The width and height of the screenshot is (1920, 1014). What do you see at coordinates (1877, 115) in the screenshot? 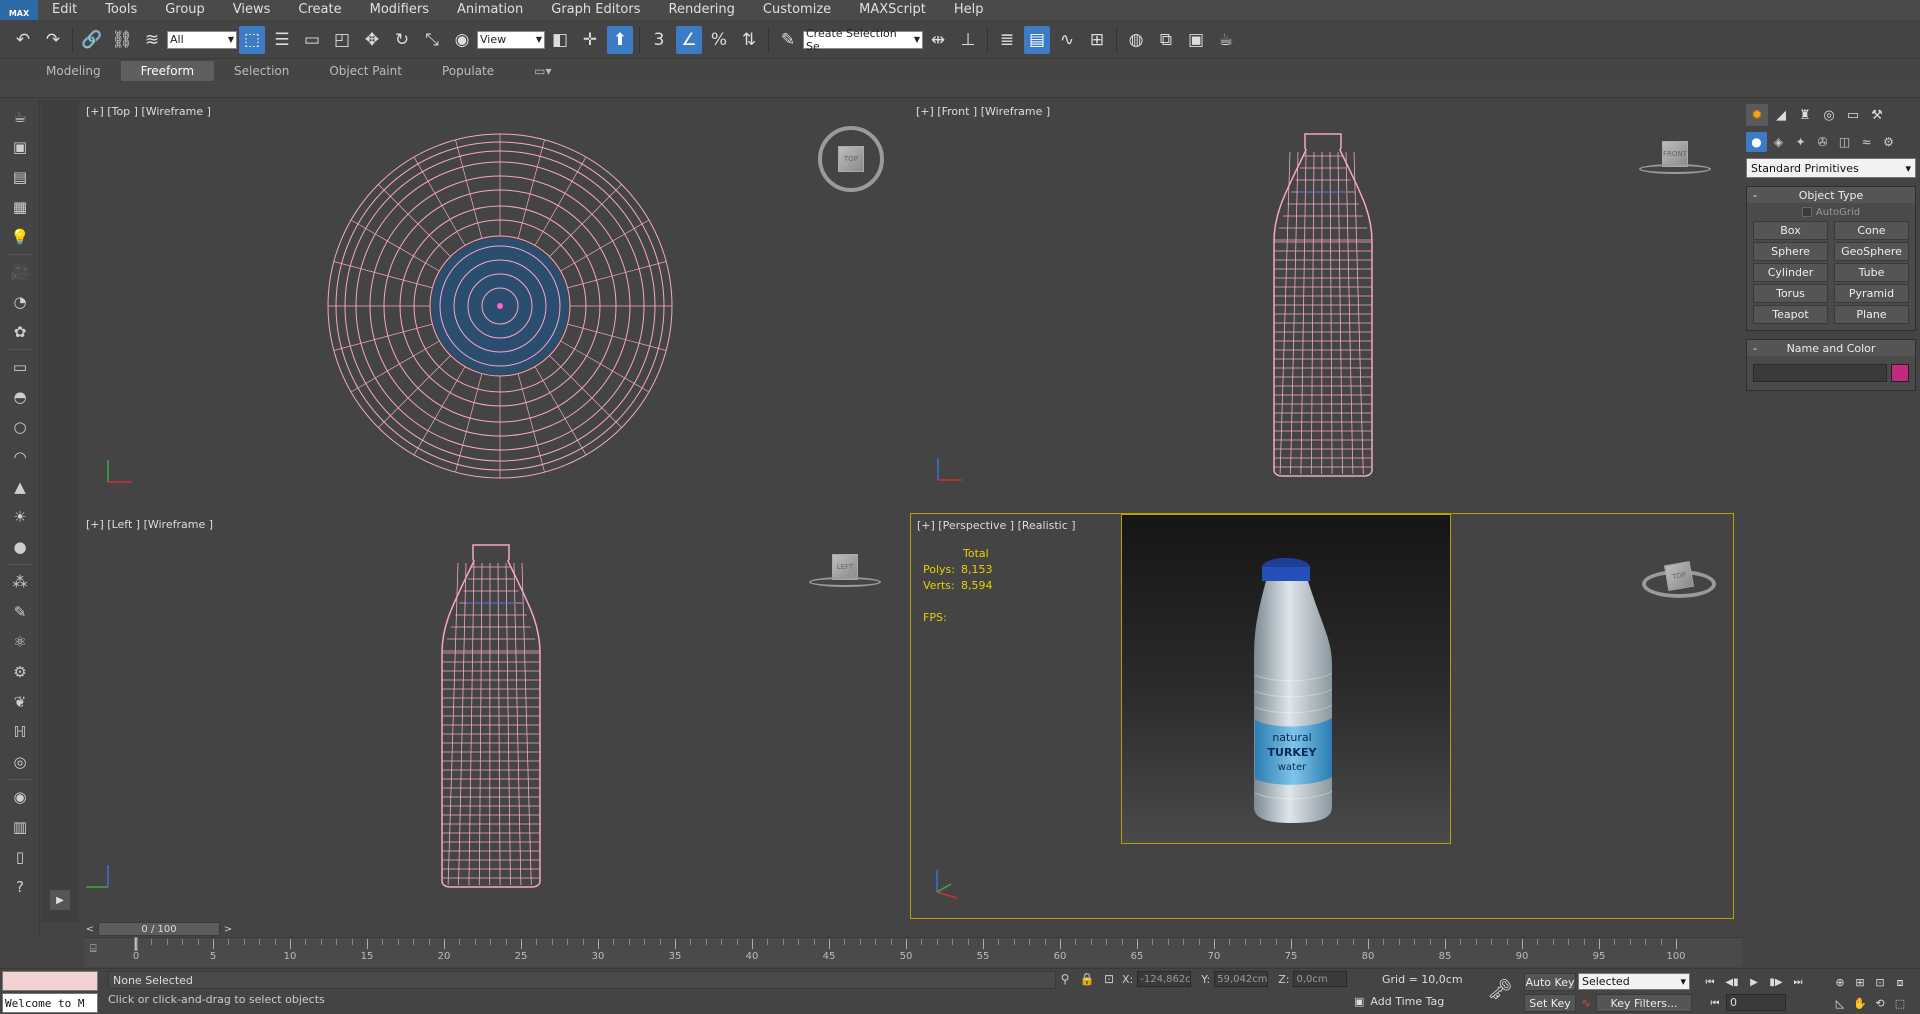
I see `utilities-tab-icon: ⚒` at bounding box center [1877, 115].